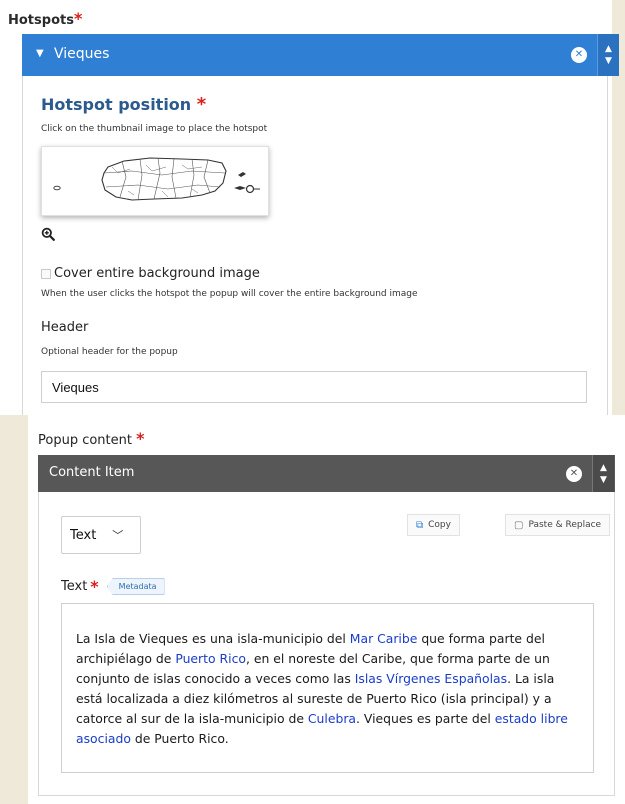  What do you see at coordinates (83, 535) in the screenshot?
I see `content-type-value: Text` at bounding box center [83, 535].